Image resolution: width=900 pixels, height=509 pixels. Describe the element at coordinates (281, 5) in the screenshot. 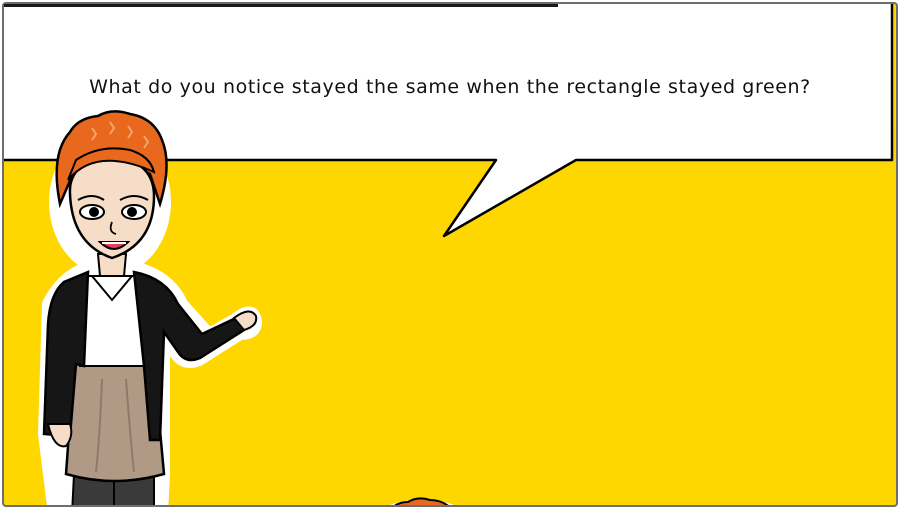

I see `panel-top-accent` at that location.